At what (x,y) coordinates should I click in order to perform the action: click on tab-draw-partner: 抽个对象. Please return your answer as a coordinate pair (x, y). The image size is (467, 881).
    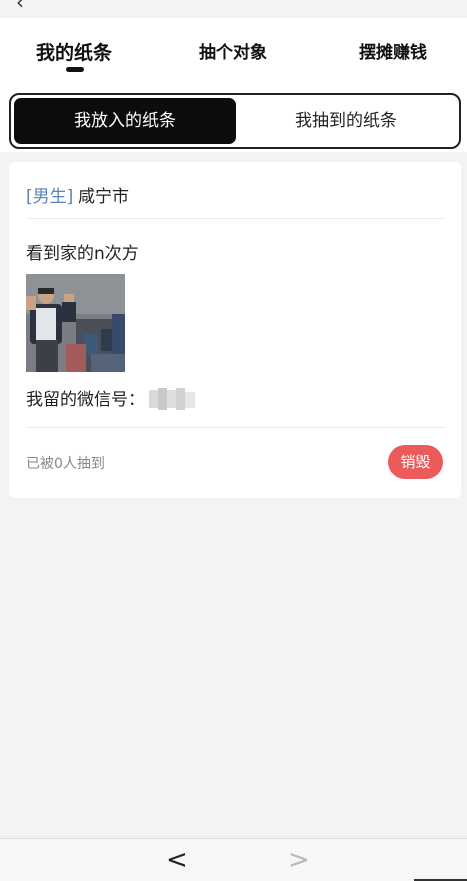
    Looking at the image, I should click on (233, 50).